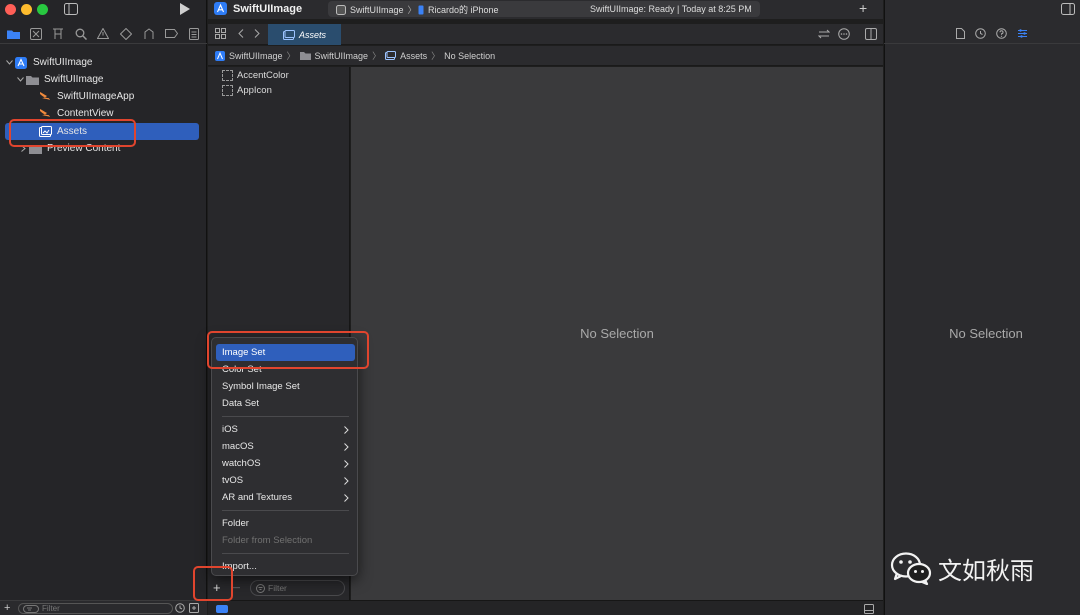  What do you see at coordinates (911, 568) in the screenshot?
I see `wechat-logo-icon` at bounding box center [911, 568].